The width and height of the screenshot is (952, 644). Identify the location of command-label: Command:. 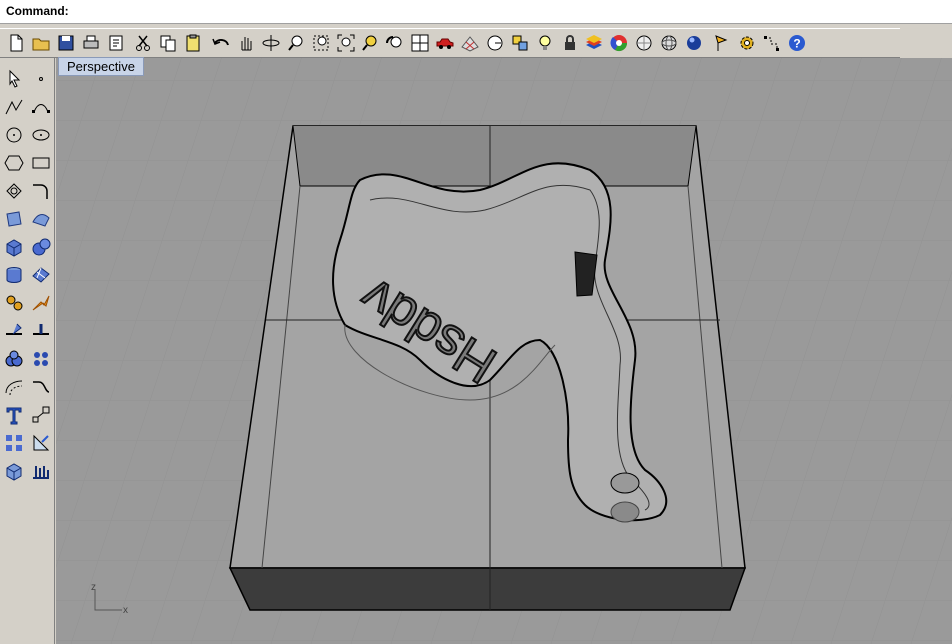
(37, 11).